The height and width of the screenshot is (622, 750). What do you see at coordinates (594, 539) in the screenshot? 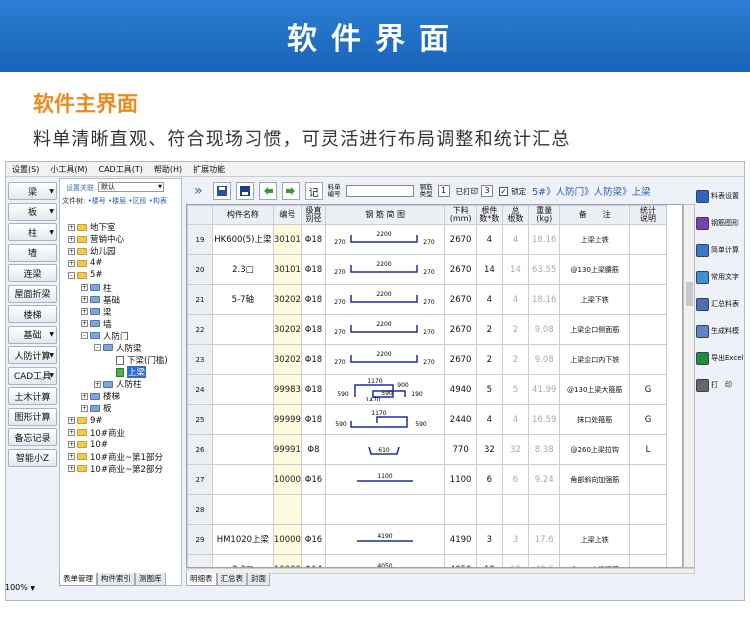
I see `cell-rem: 上梁上铁` at bounding box center [594, 539].